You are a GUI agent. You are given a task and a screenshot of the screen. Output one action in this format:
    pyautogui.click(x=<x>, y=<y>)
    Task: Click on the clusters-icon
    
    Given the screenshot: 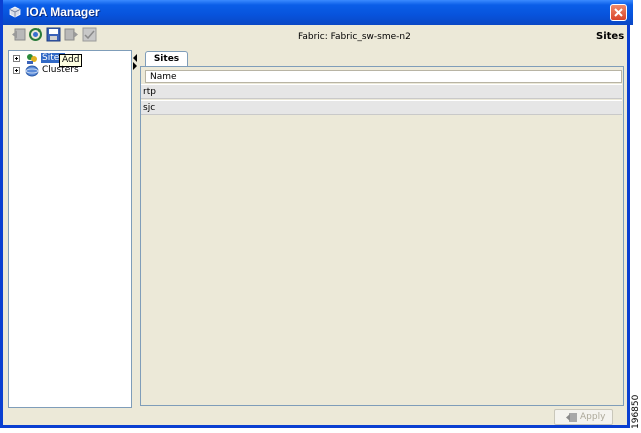 What is the action you would take?
    pyautogui.click(x=32, y=71)
    